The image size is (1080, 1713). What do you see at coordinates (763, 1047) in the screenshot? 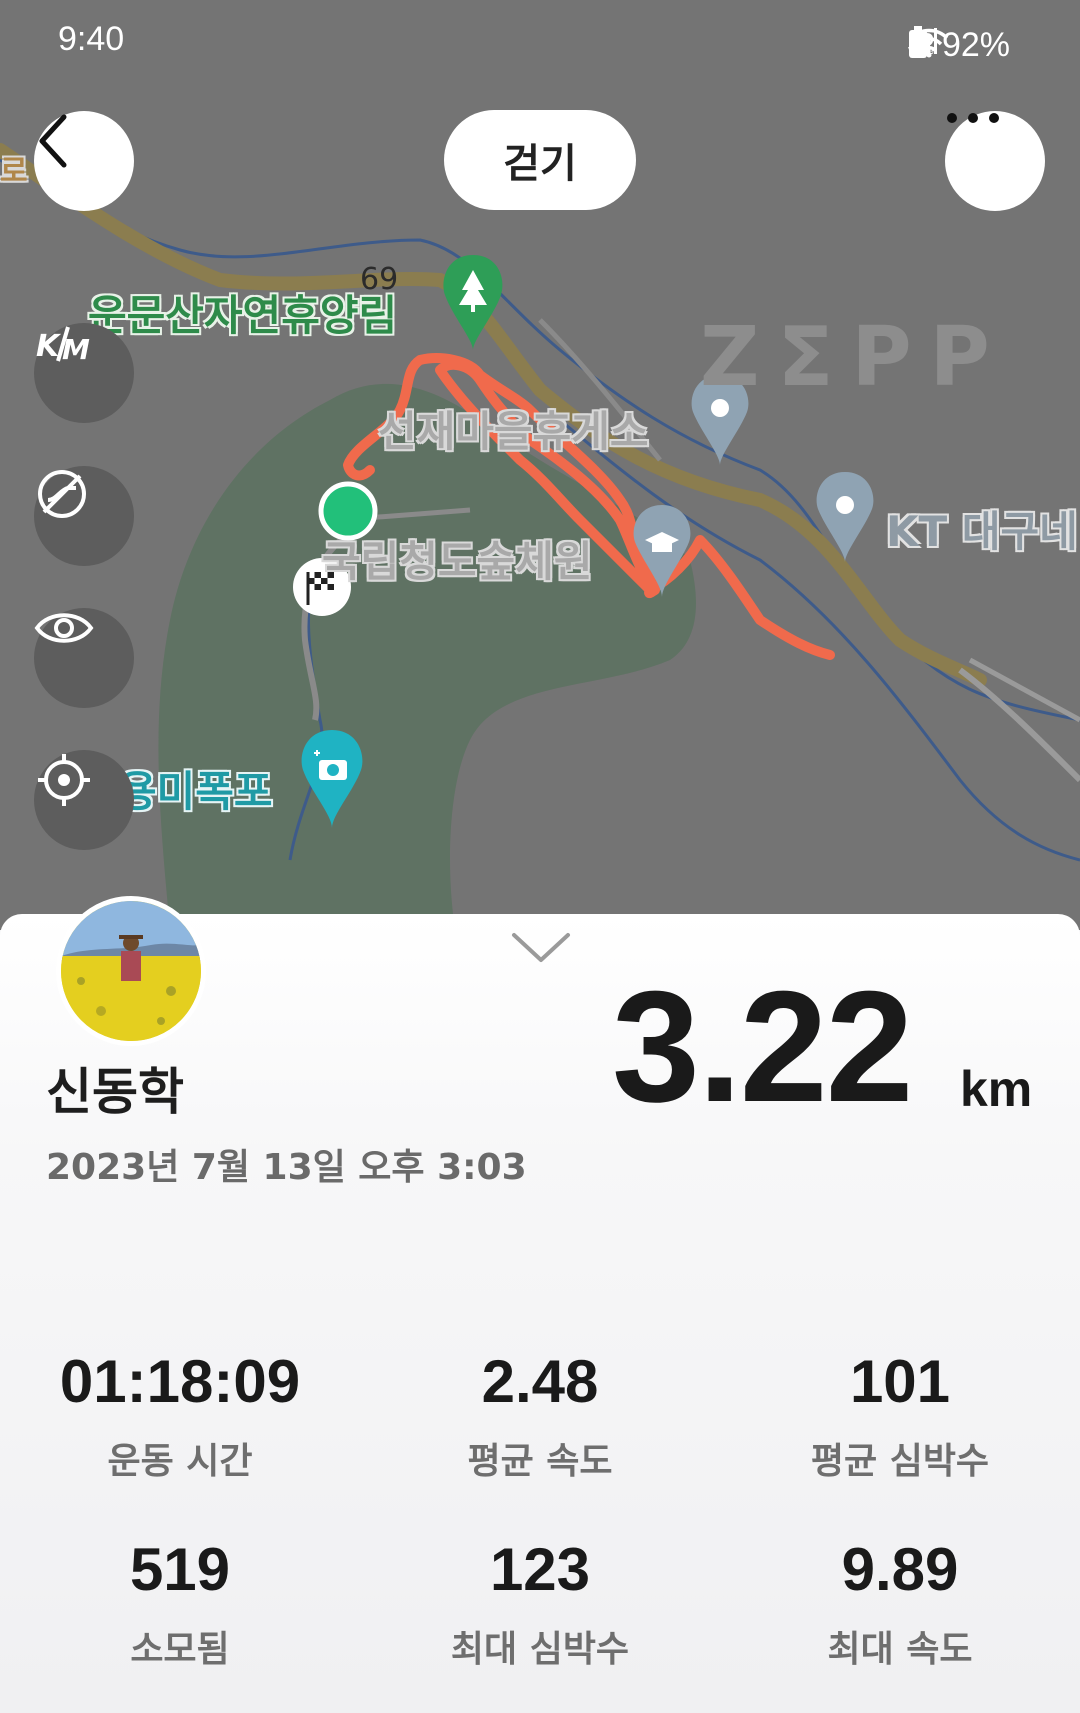
I see `distance-value: 3.22` at bounding box center [763, 1047].